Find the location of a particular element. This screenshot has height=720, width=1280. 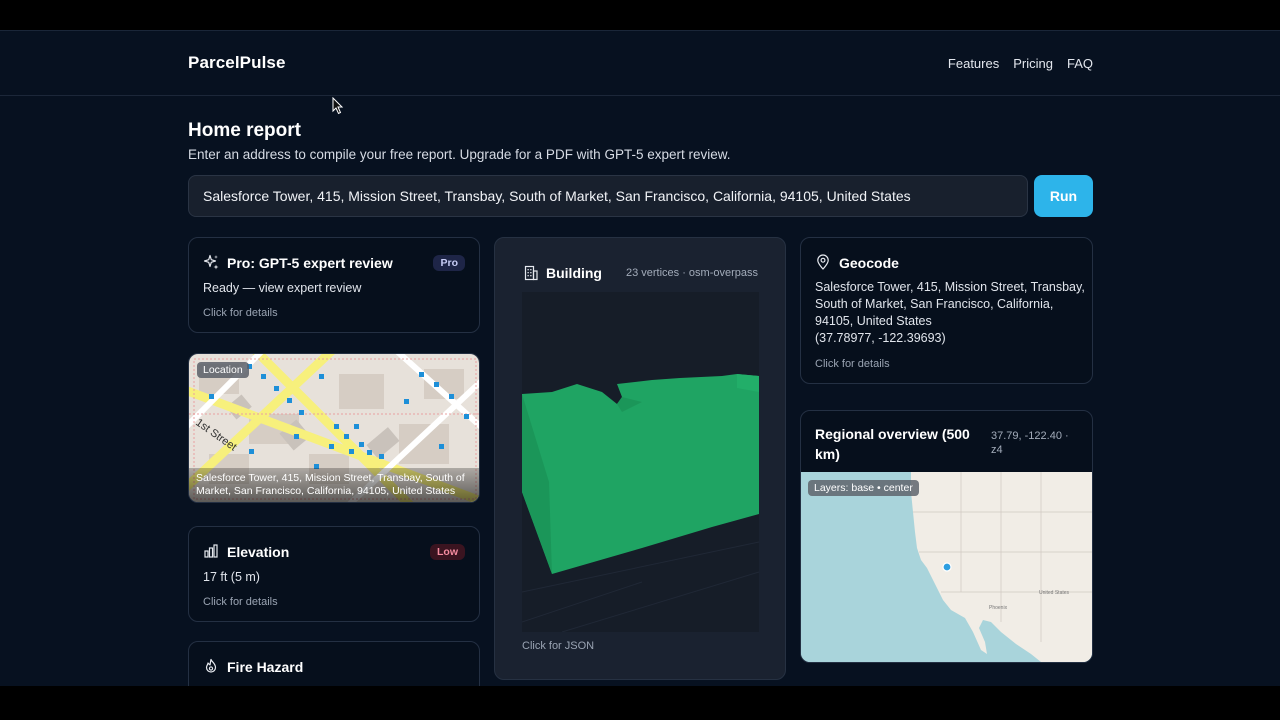

geocode-address-line: 94105, United States is located at coordinates (873, 321).